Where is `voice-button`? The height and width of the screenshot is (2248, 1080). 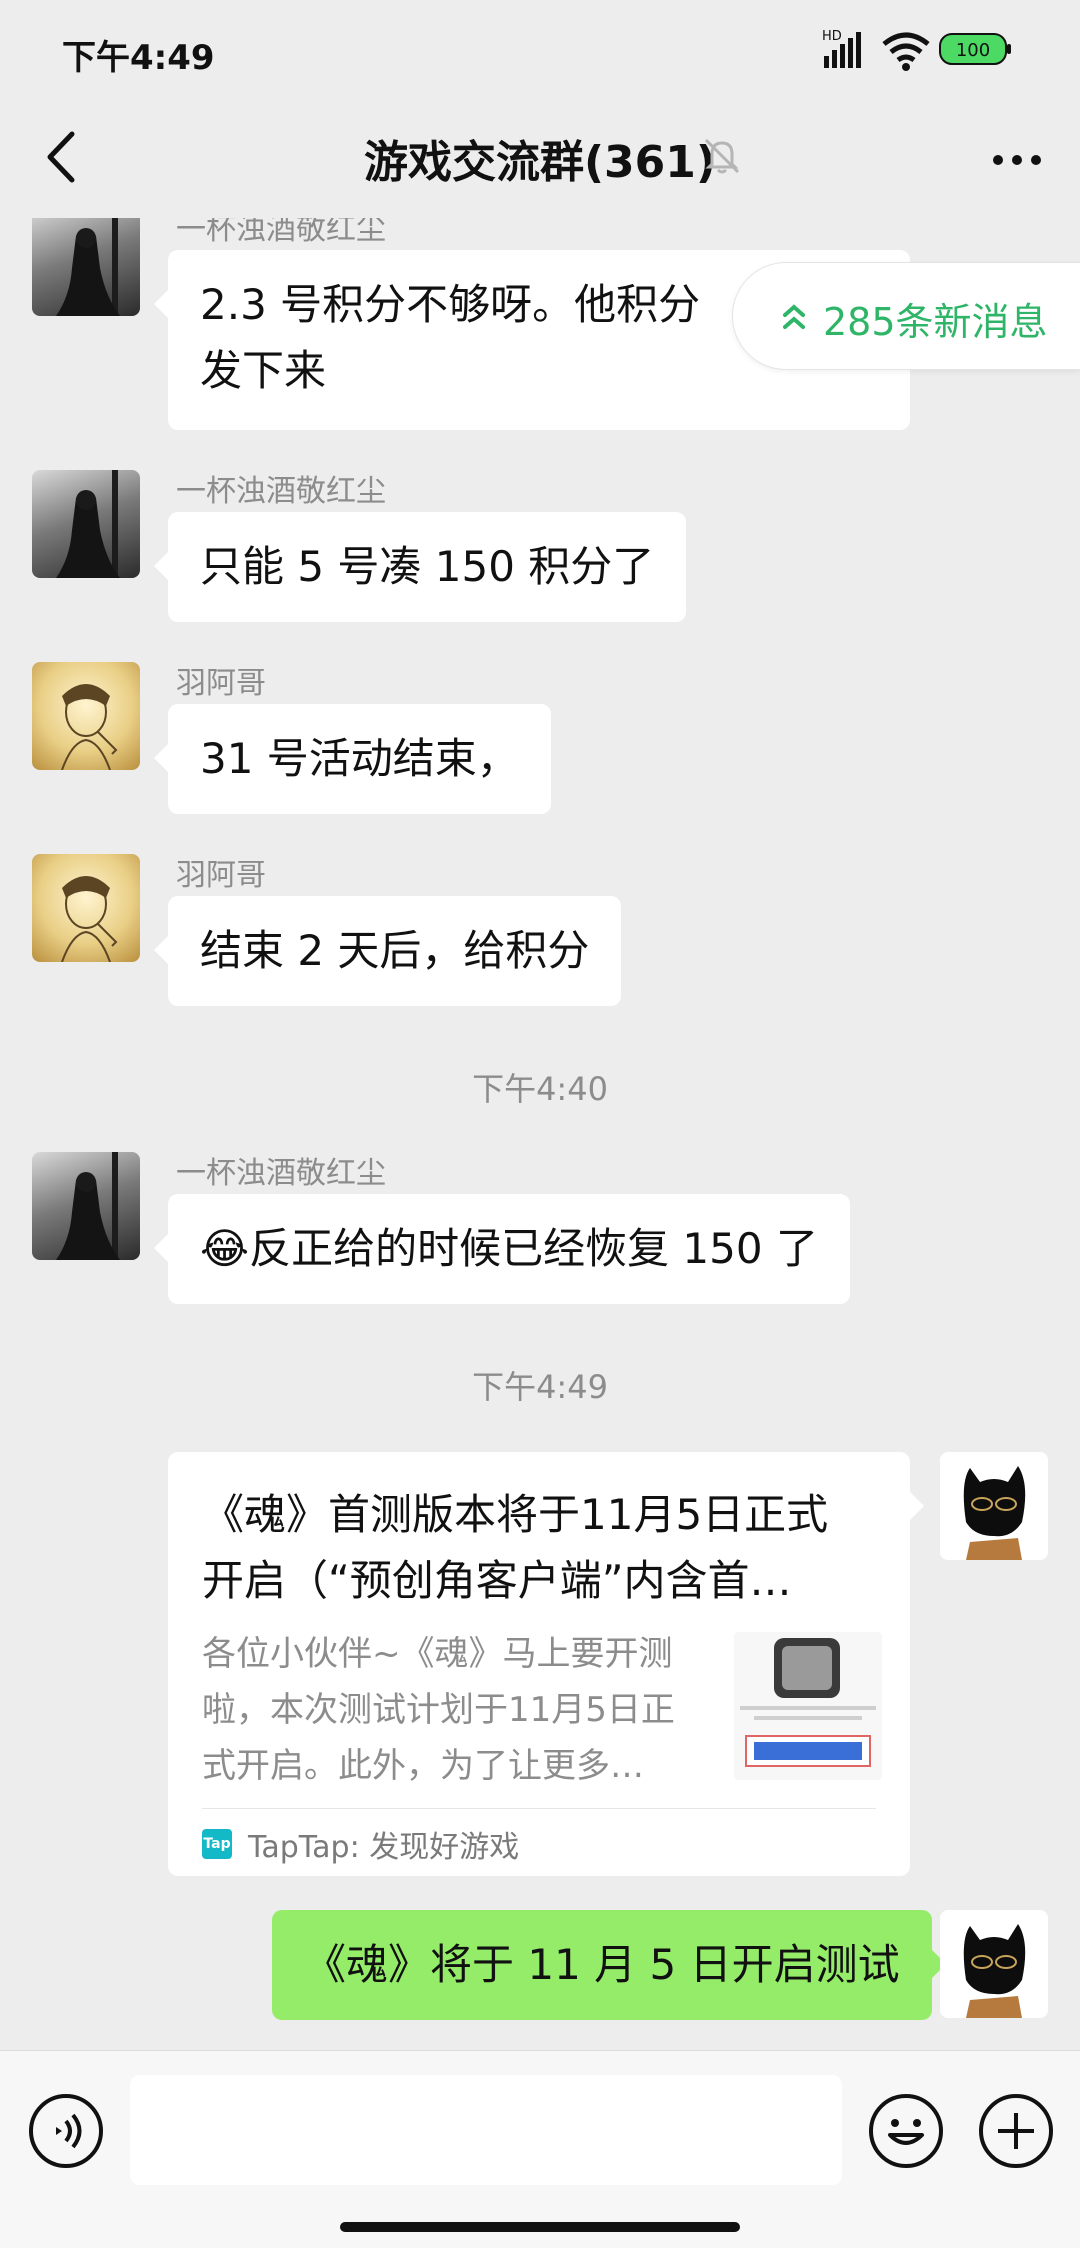
voice-button is located at coordinates (66, 2131).